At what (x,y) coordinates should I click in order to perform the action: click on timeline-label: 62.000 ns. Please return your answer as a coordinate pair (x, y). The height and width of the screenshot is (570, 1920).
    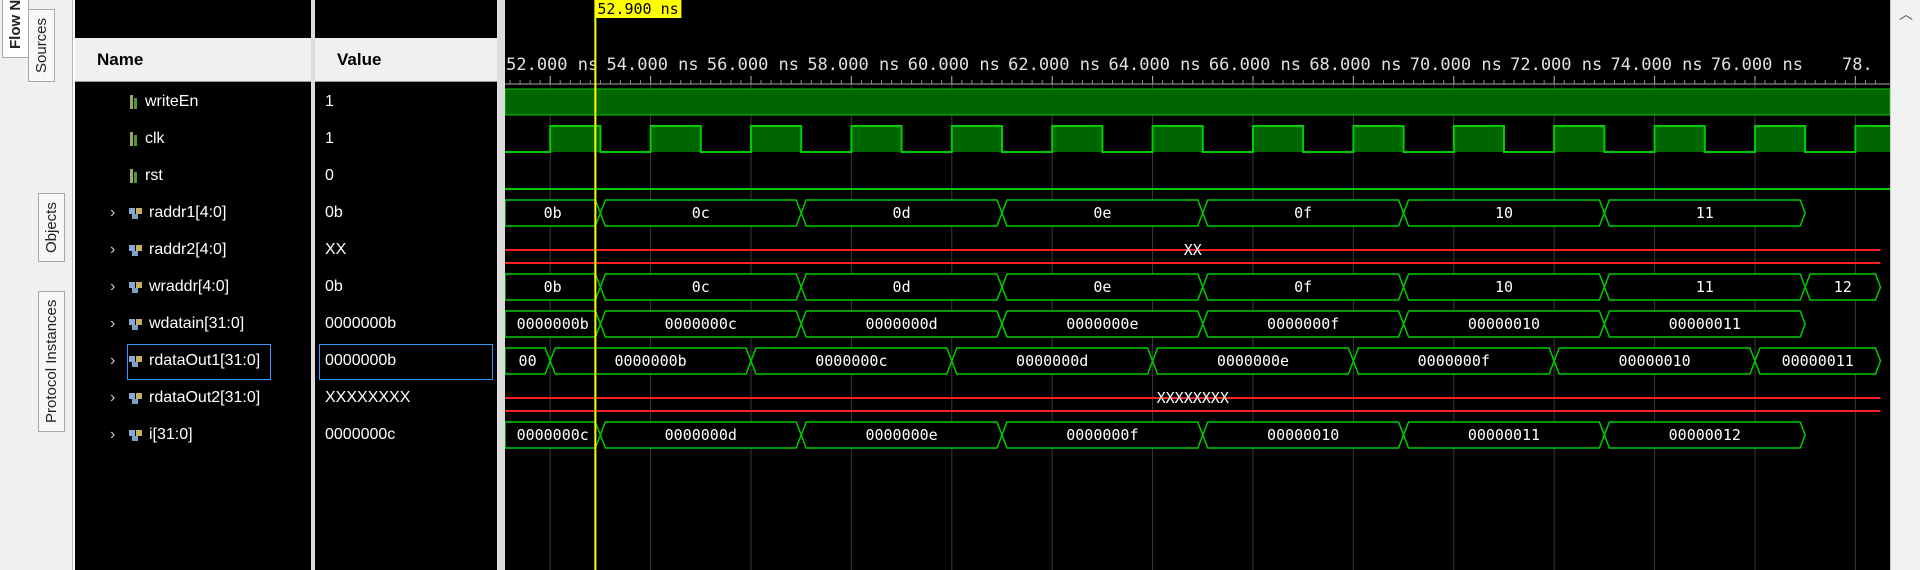
    Looking at the image, I should click on (1054, 65).